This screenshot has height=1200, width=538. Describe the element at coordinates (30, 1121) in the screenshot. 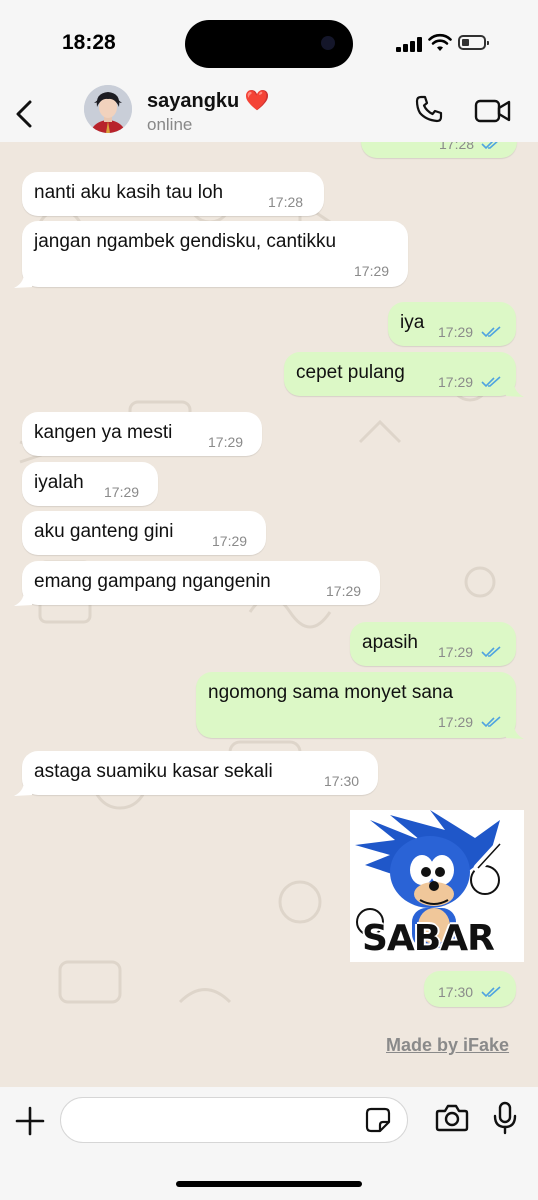

I see `plus-icon` at that location.